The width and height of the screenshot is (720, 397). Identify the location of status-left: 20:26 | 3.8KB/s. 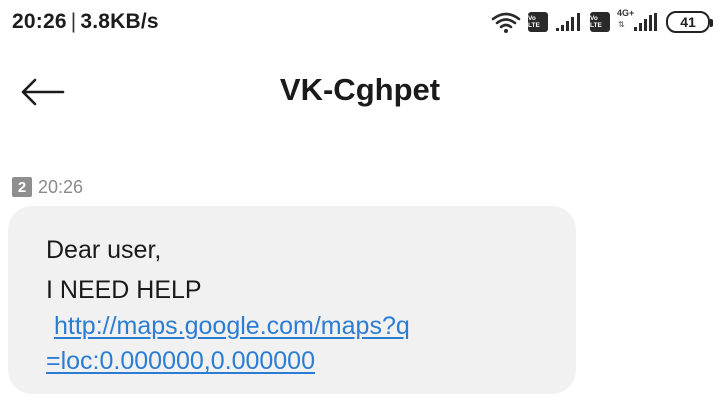
(85, 22).